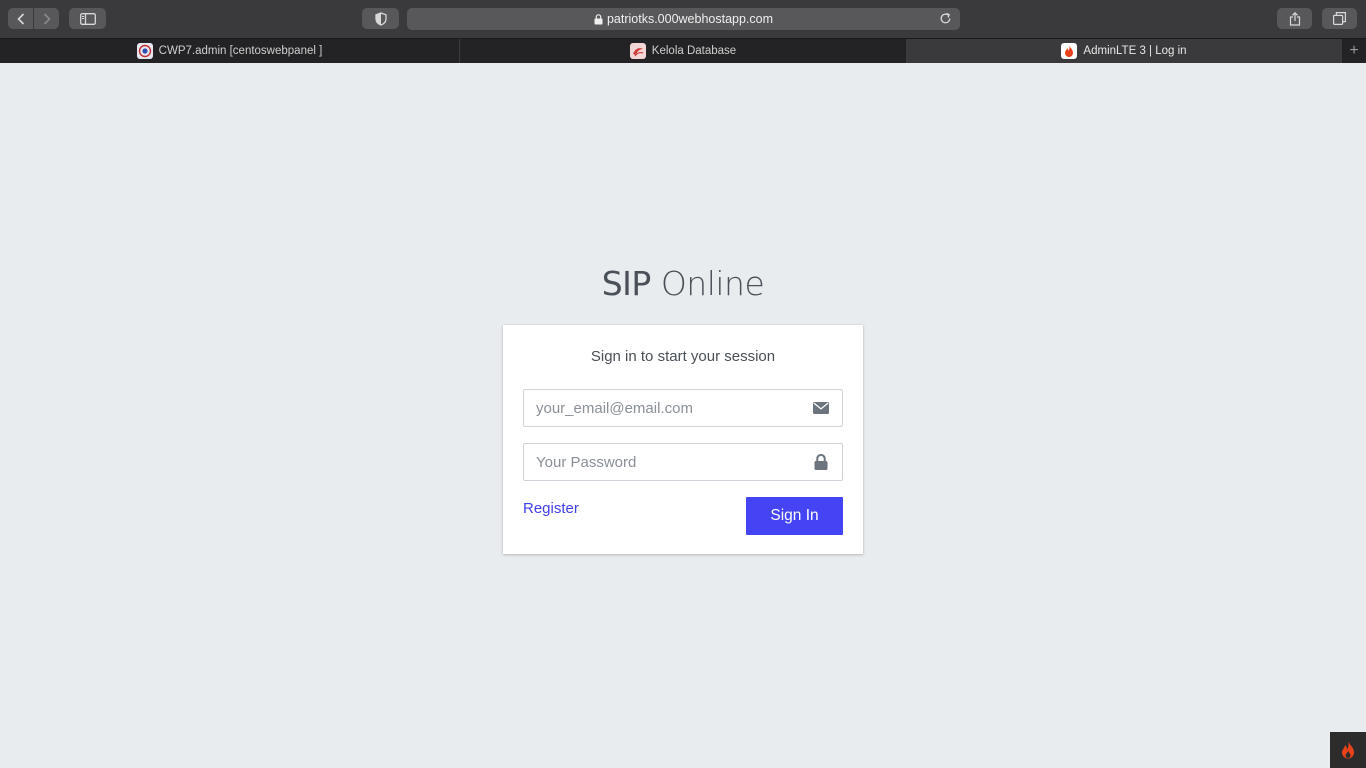 This screenshot has width=1366, height=768. I want to click on browser-toolbar: patriotks.000webhostapp.com, so click(683, 19).